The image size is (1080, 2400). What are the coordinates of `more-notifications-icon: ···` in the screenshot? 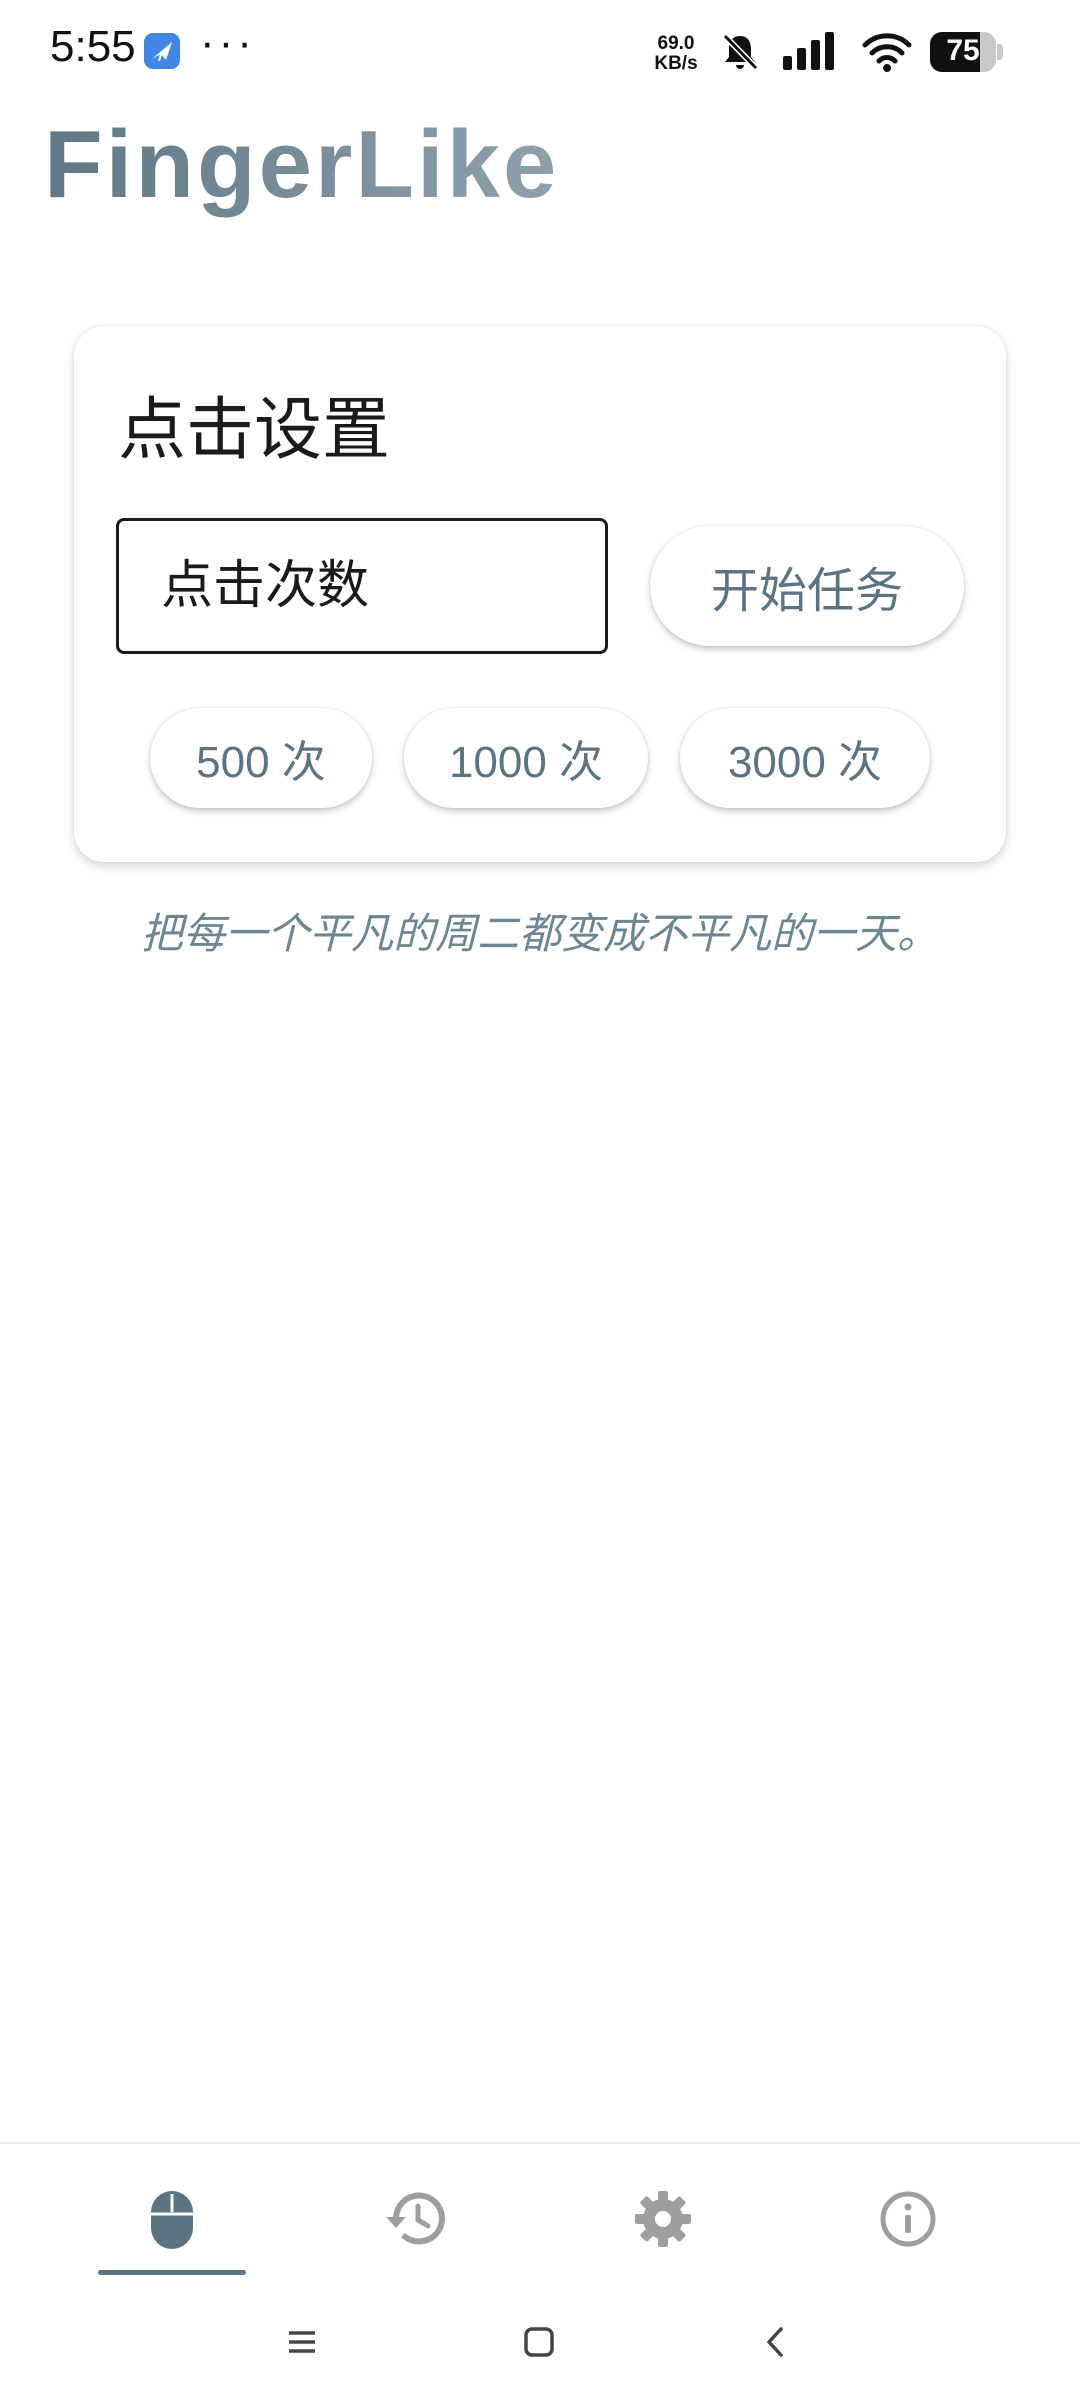 It's located at (228, 42).